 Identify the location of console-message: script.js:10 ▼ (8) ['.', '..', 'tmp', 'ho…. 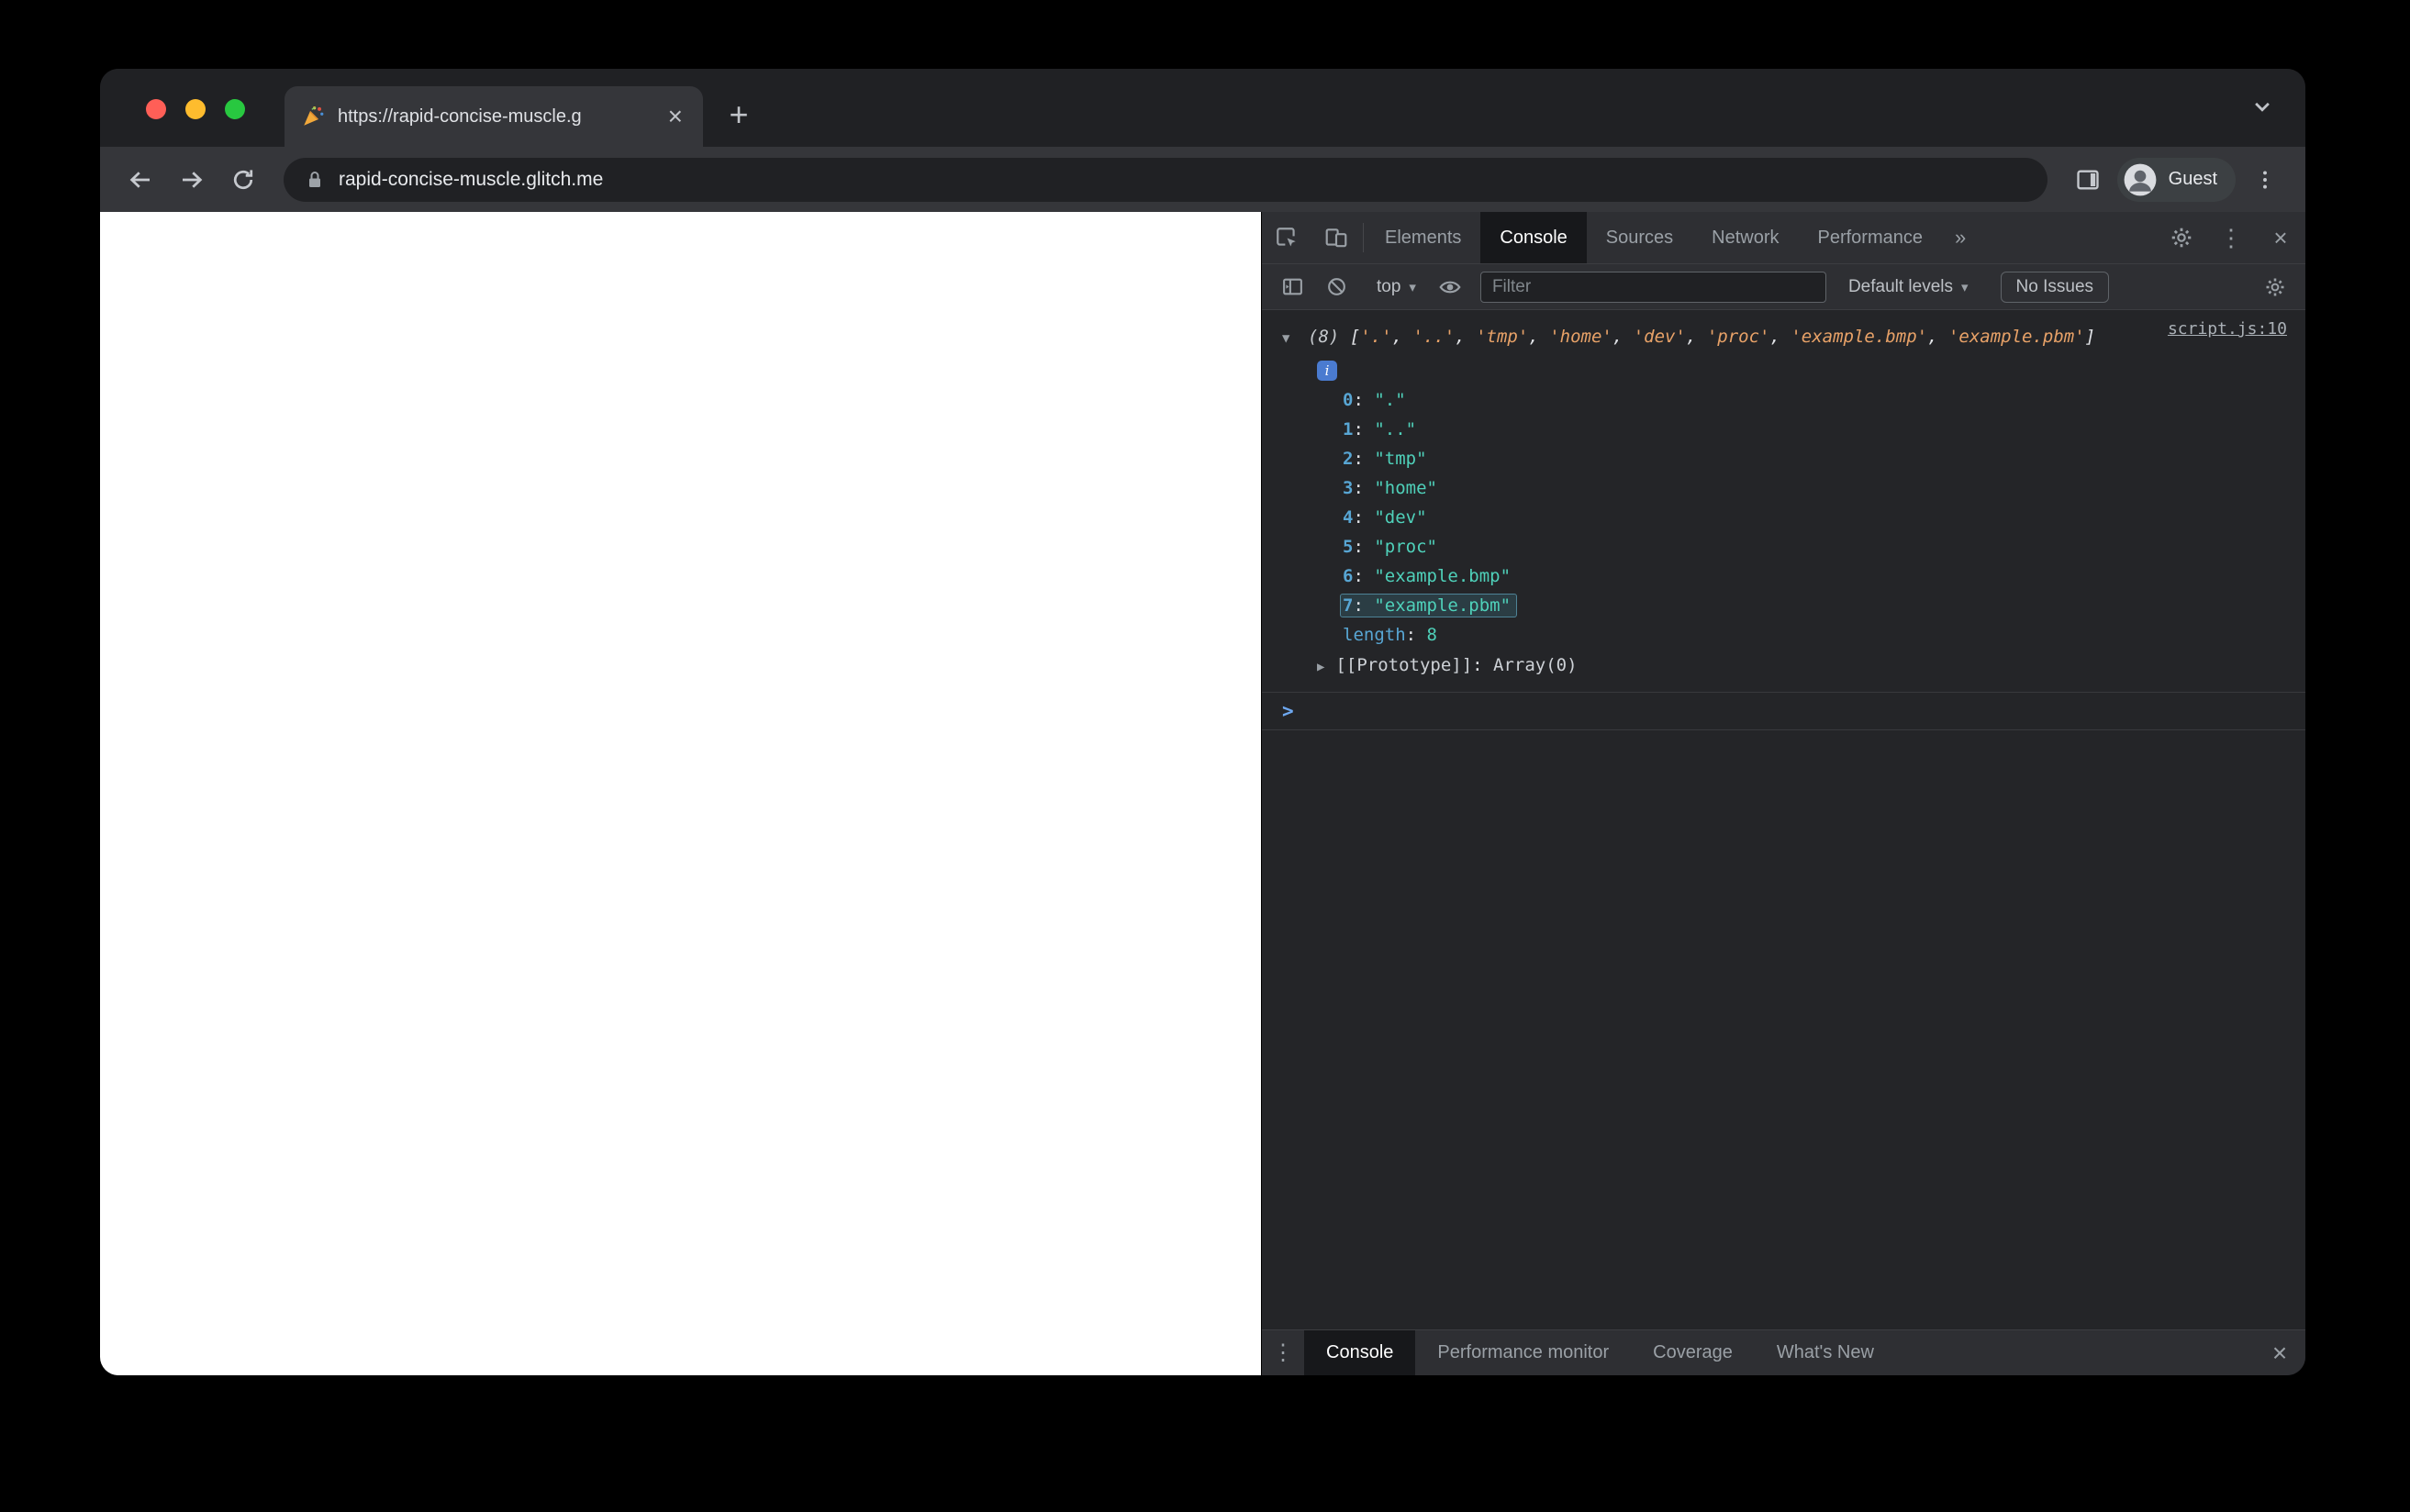
(1783, 502).